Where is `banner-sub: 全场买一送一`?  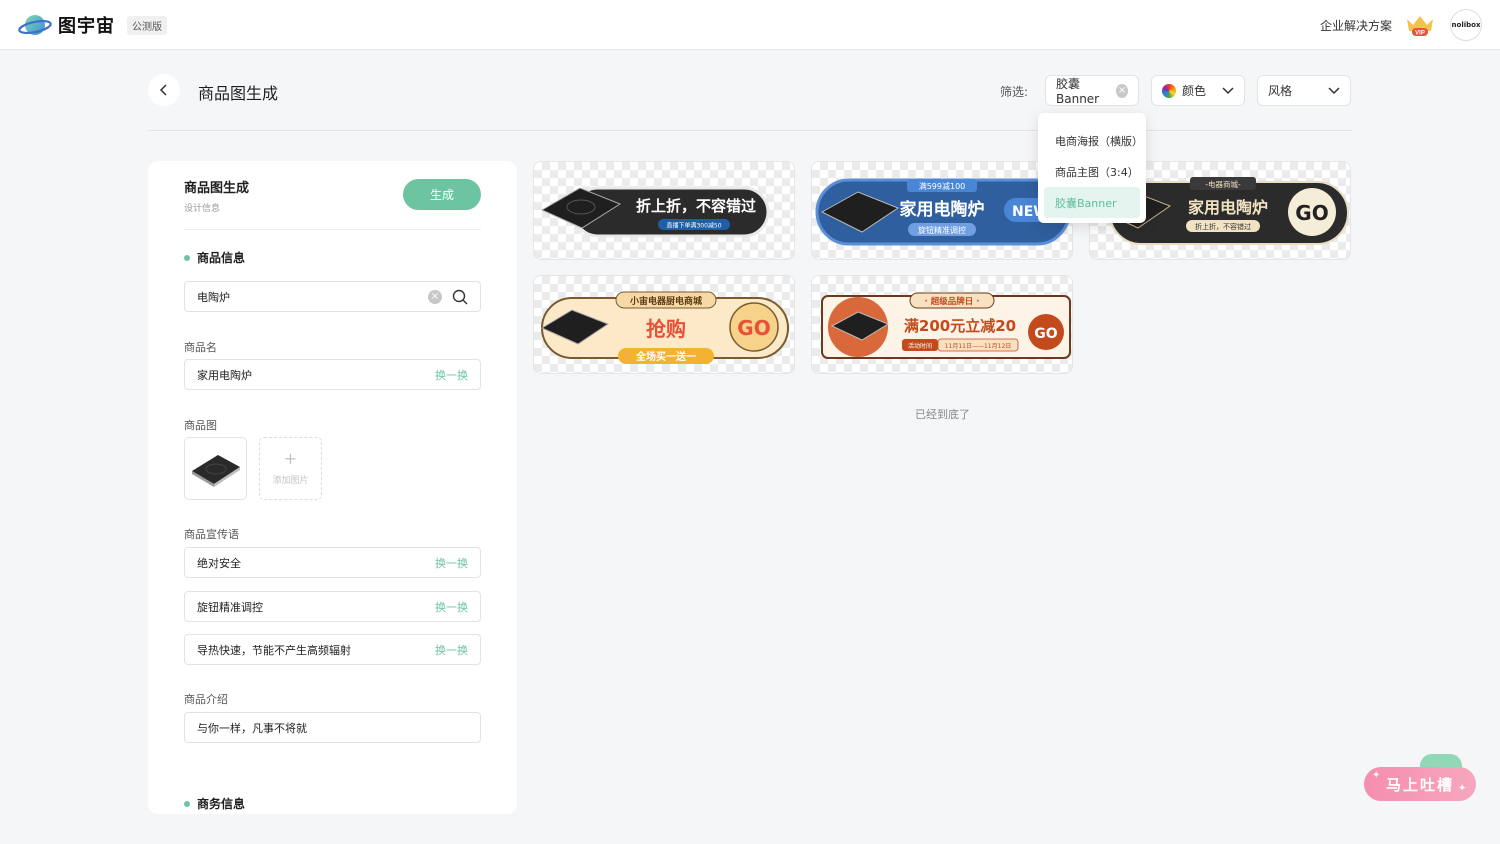
banner-sub: 全场买一送一 is located at coordinates (665, 356).